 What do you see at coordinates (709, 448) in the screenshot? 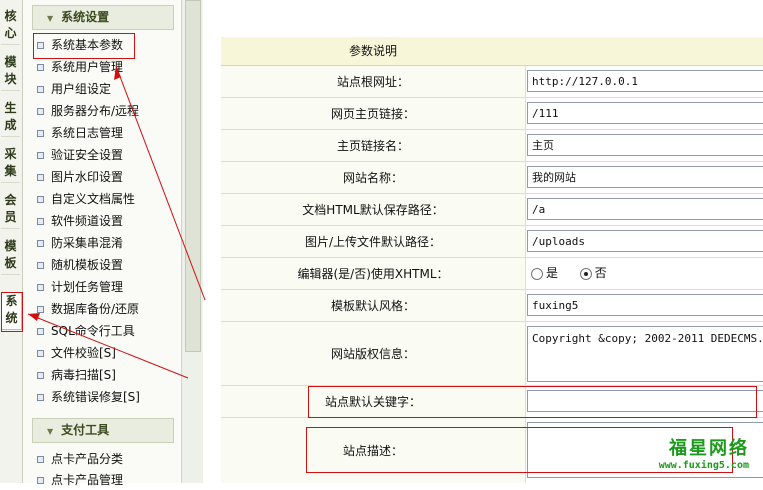
I see `watermark-title: 福星网络` at bounding box center [709, 448].